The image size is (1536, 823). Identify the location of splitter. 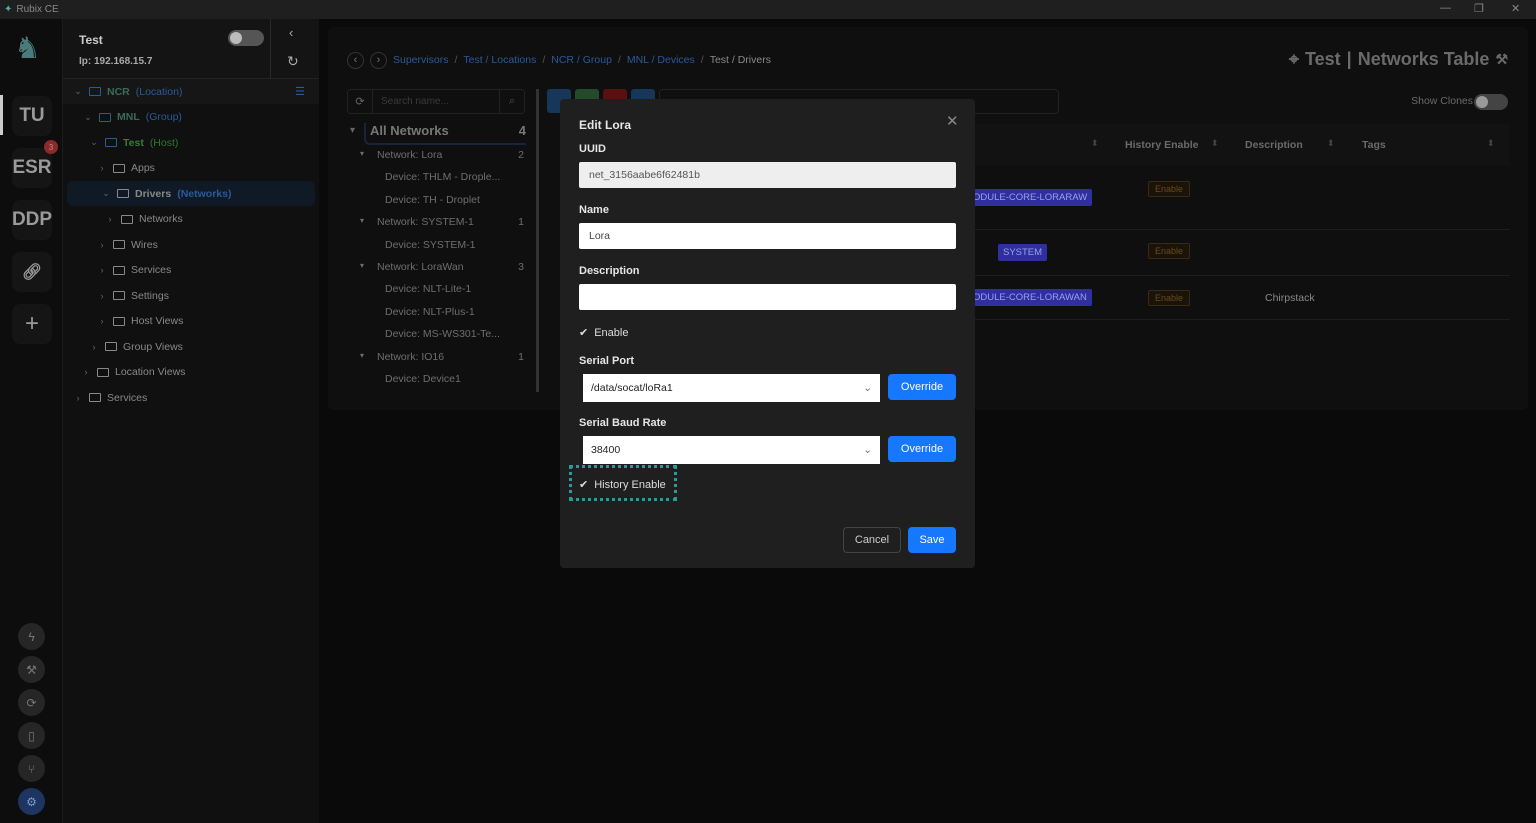
(537, 240).